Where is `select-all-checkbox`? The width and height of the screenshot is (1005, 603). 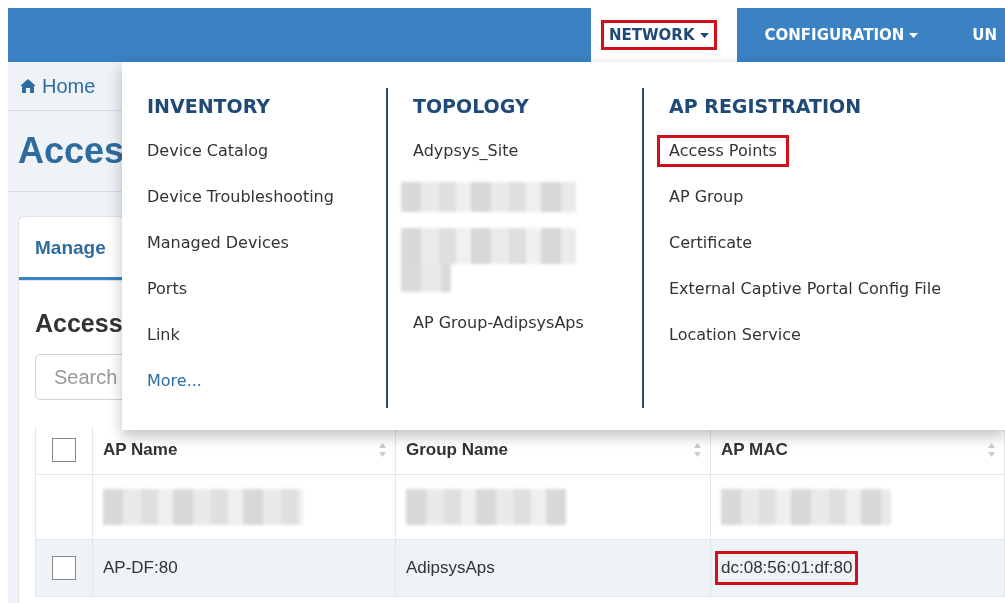
select-all-checkbox is located at coordinates (64, 450).